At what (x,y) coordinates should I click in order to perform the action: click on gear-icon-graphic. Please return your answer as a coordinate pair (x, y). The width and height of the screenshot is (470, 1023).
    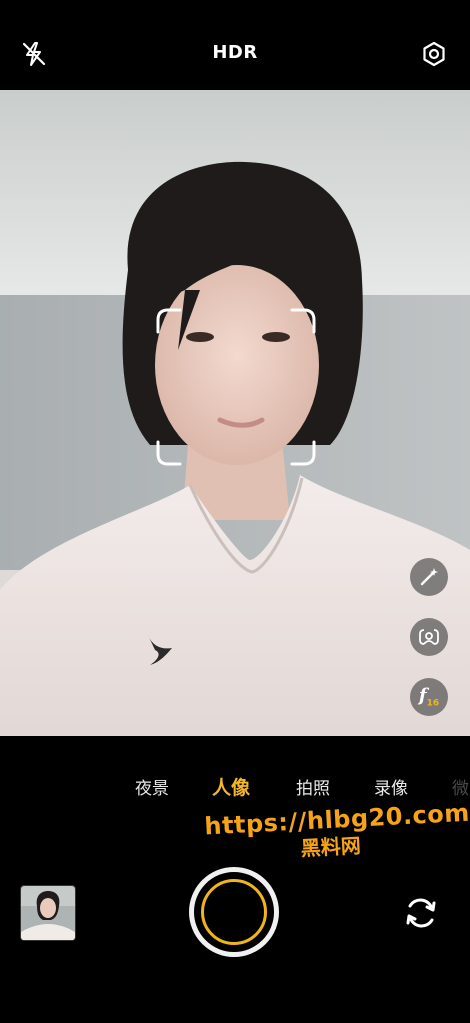
    Looking at the image, I should click on (434, 54).